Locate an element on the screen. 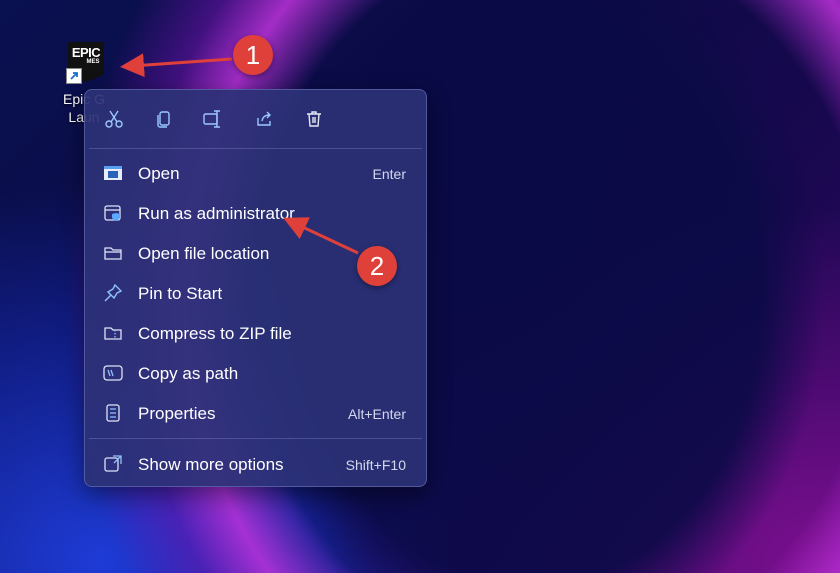  menu-item-run-as-administrator: Run as administrator is located at coordinates (255, 213).